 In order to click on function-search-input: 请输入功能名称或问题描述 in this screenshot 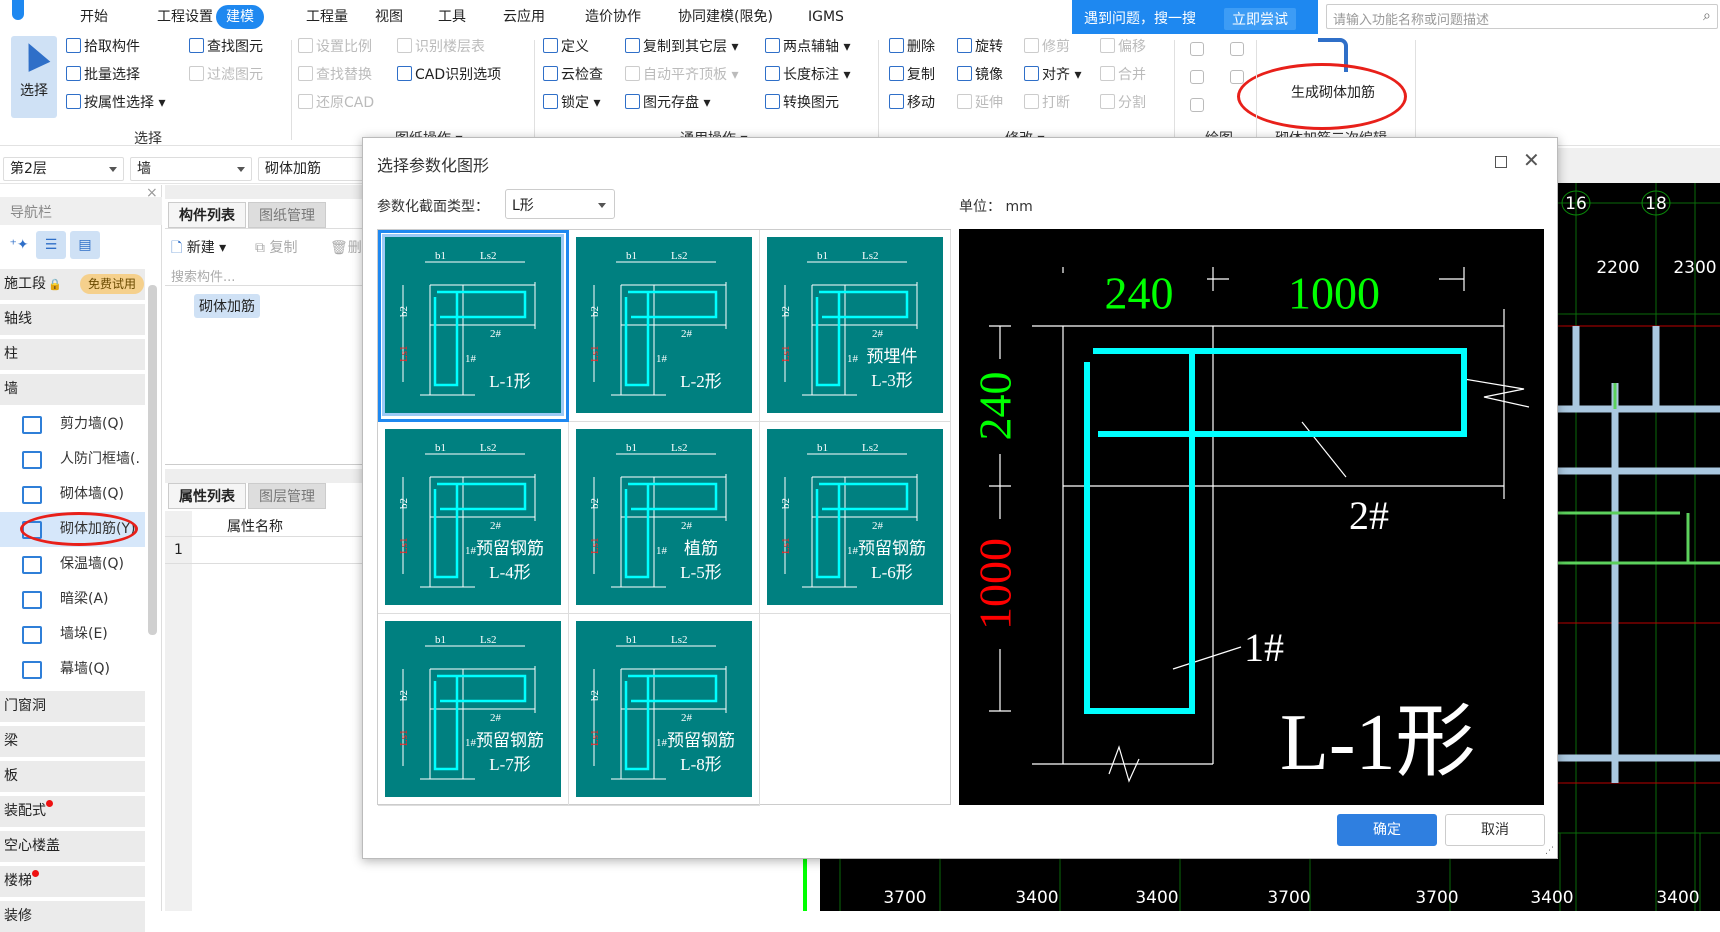, I will do `click(1522, 16)`.